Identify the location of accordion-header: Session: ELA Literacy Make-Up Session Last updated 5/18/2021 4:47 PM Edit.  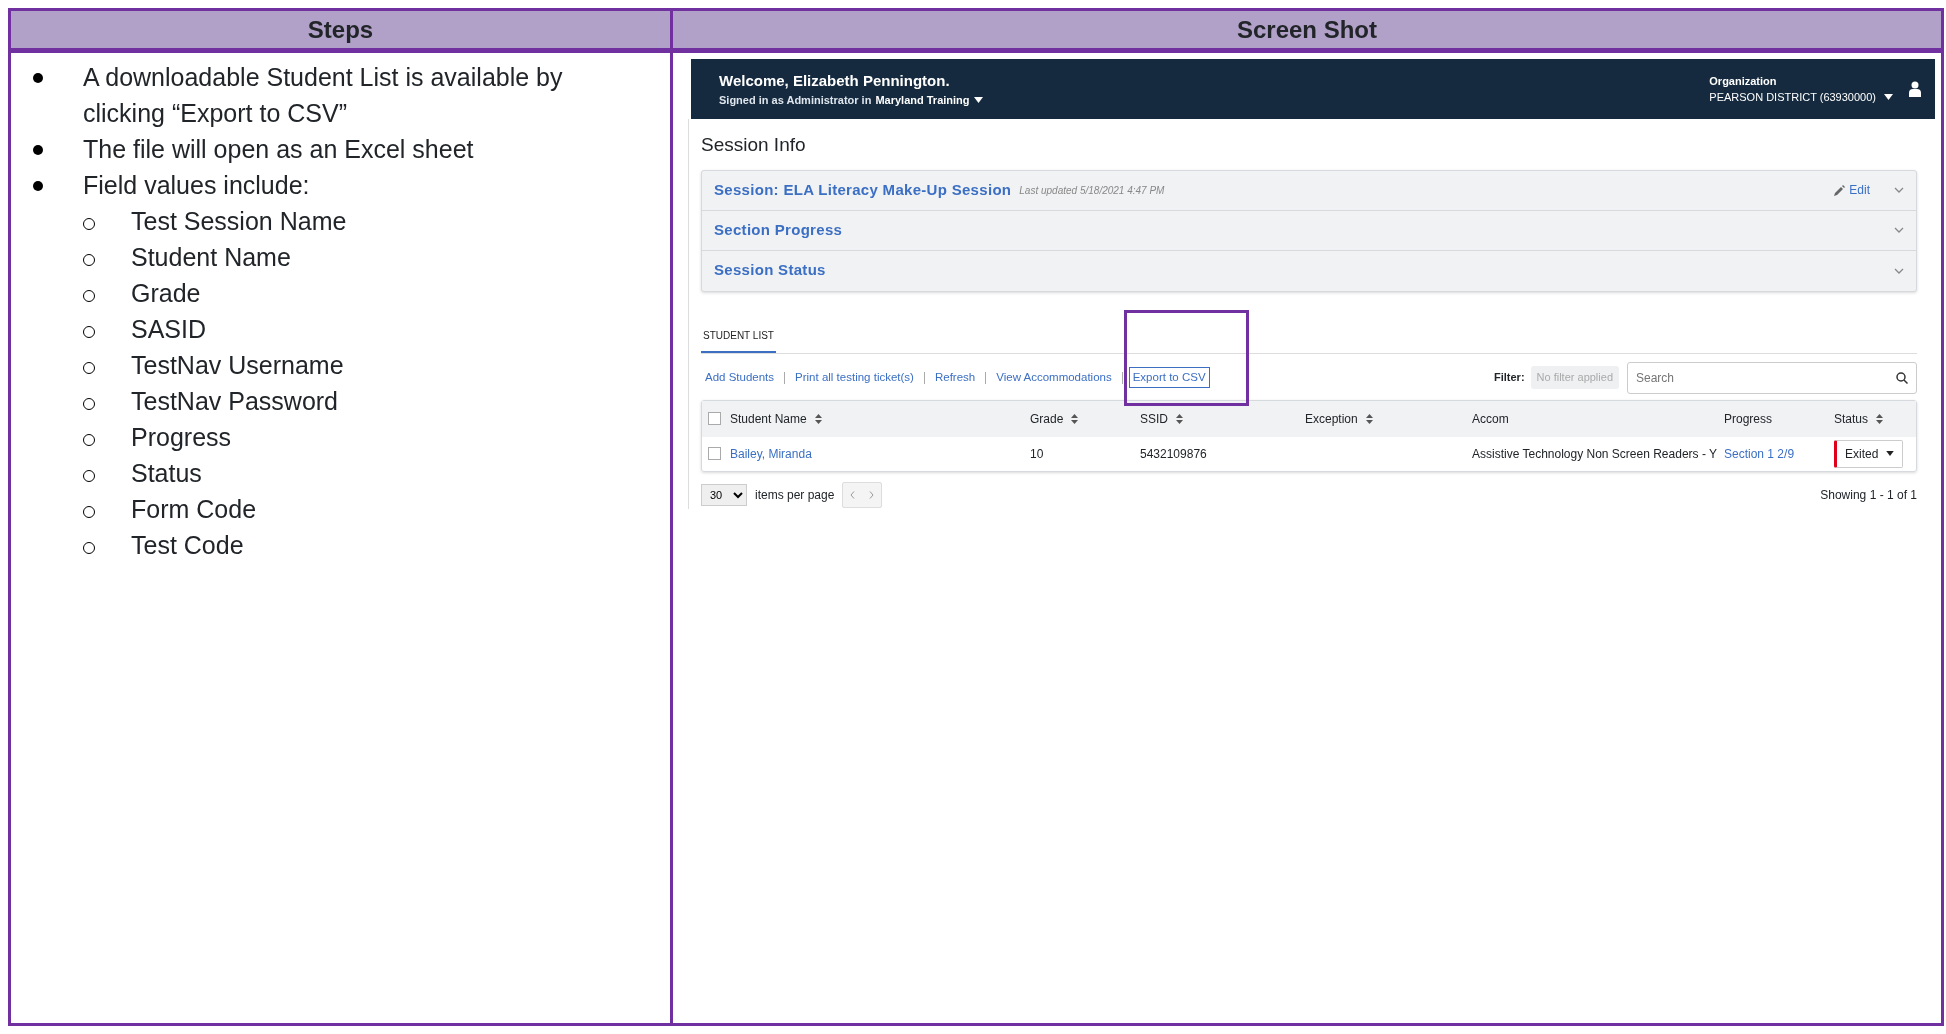
(1309, 190).